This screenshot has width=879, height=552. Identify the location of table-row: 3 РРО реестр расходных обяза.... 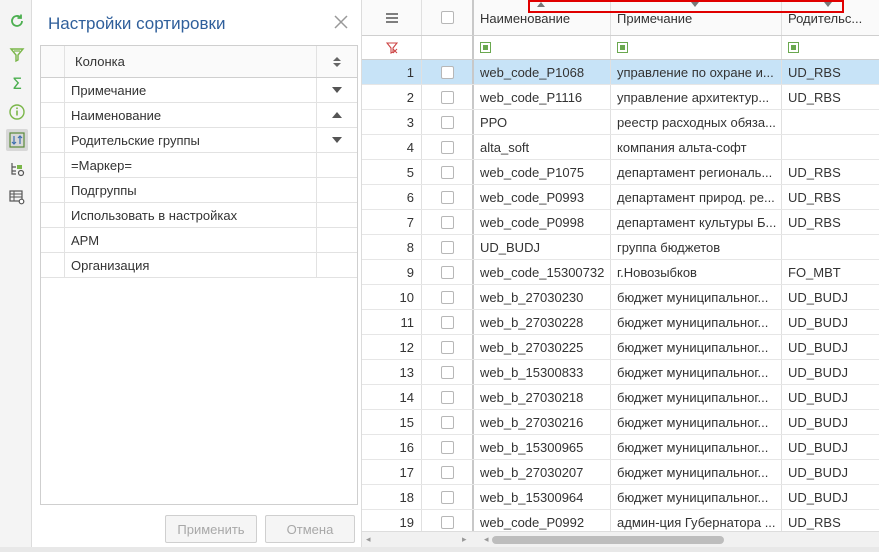
(620, 122).